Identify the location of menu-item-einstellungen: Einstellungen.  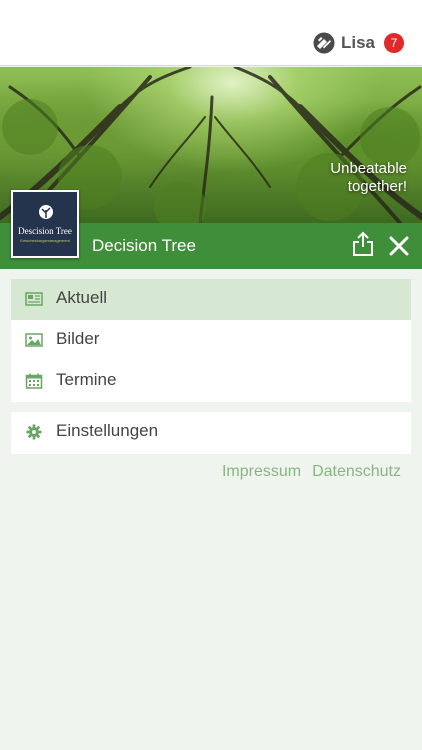
(211, 432).